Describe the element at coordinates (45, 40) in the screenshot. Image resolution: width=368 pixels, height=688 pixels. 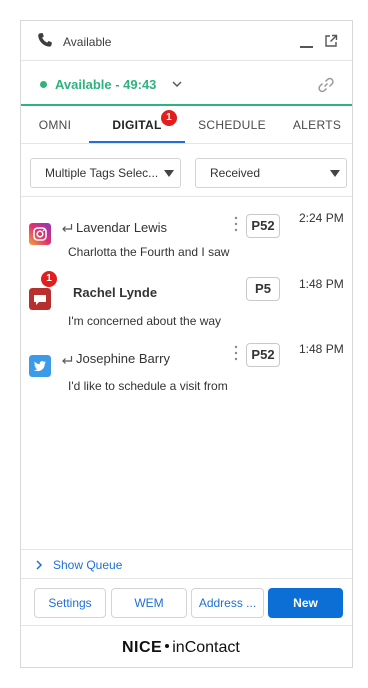
I see `phone-icon` at that location.